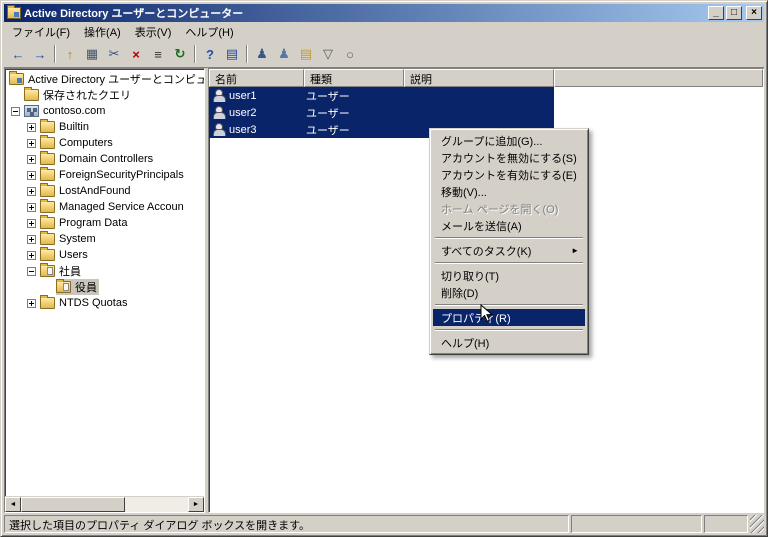  I want to click on show-console-tree-icon: ▦, so click(92, 54).